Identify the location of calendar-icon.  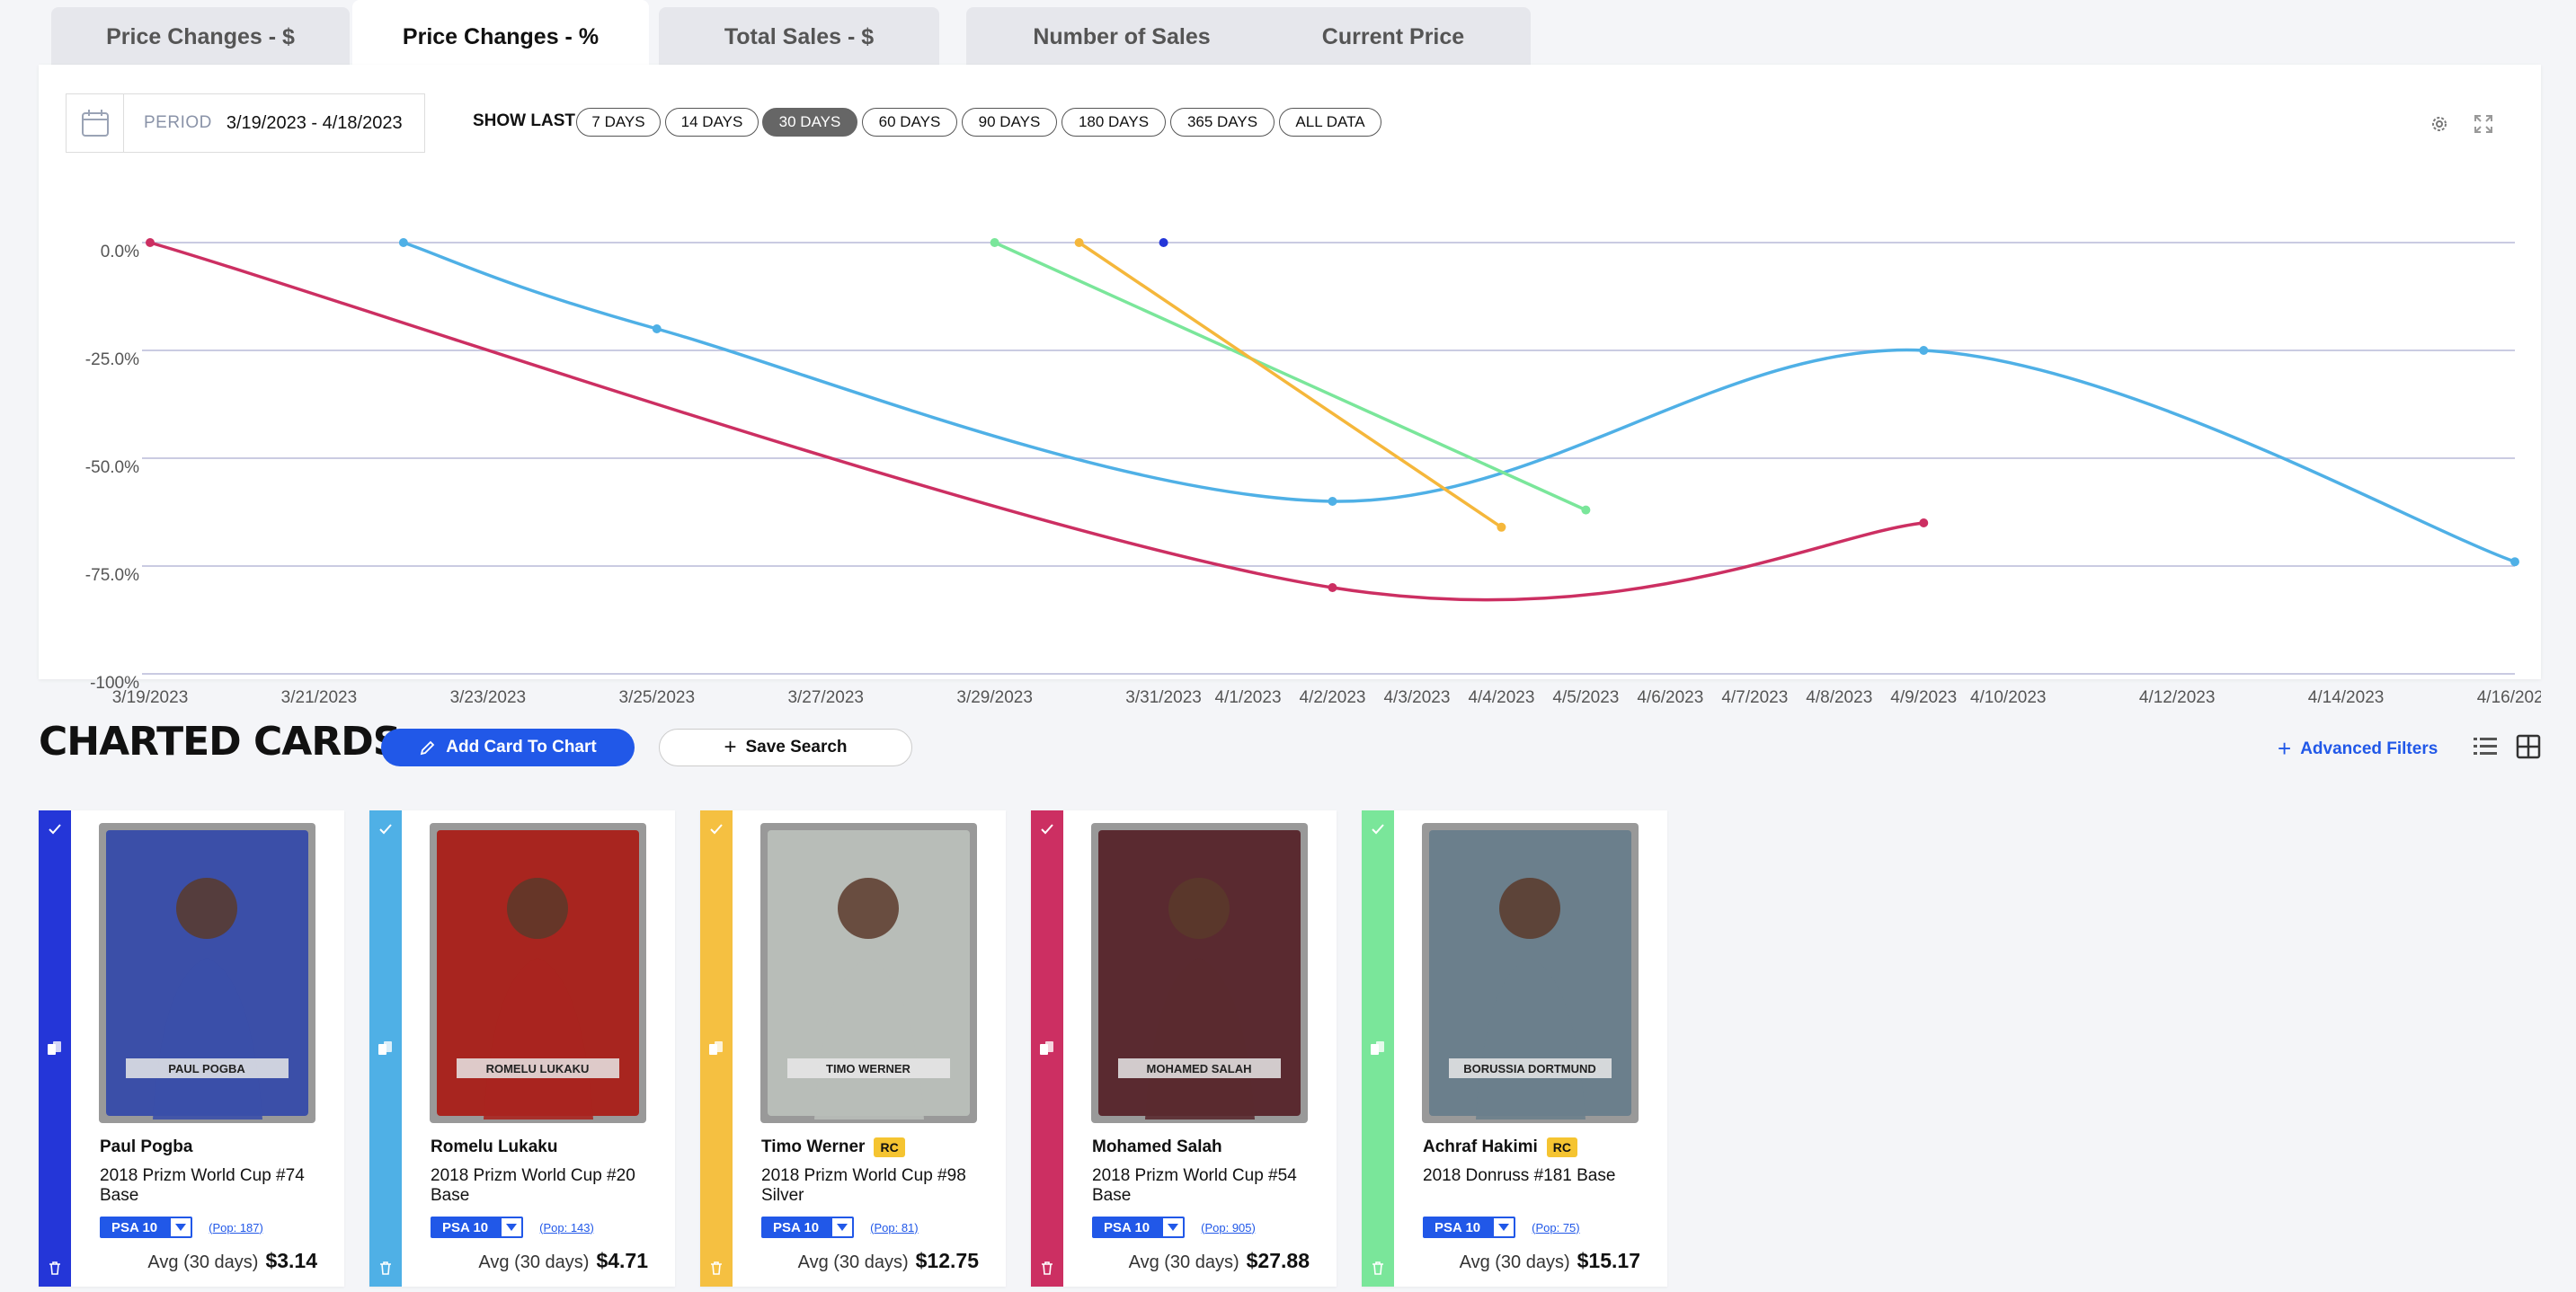
(95, 123).